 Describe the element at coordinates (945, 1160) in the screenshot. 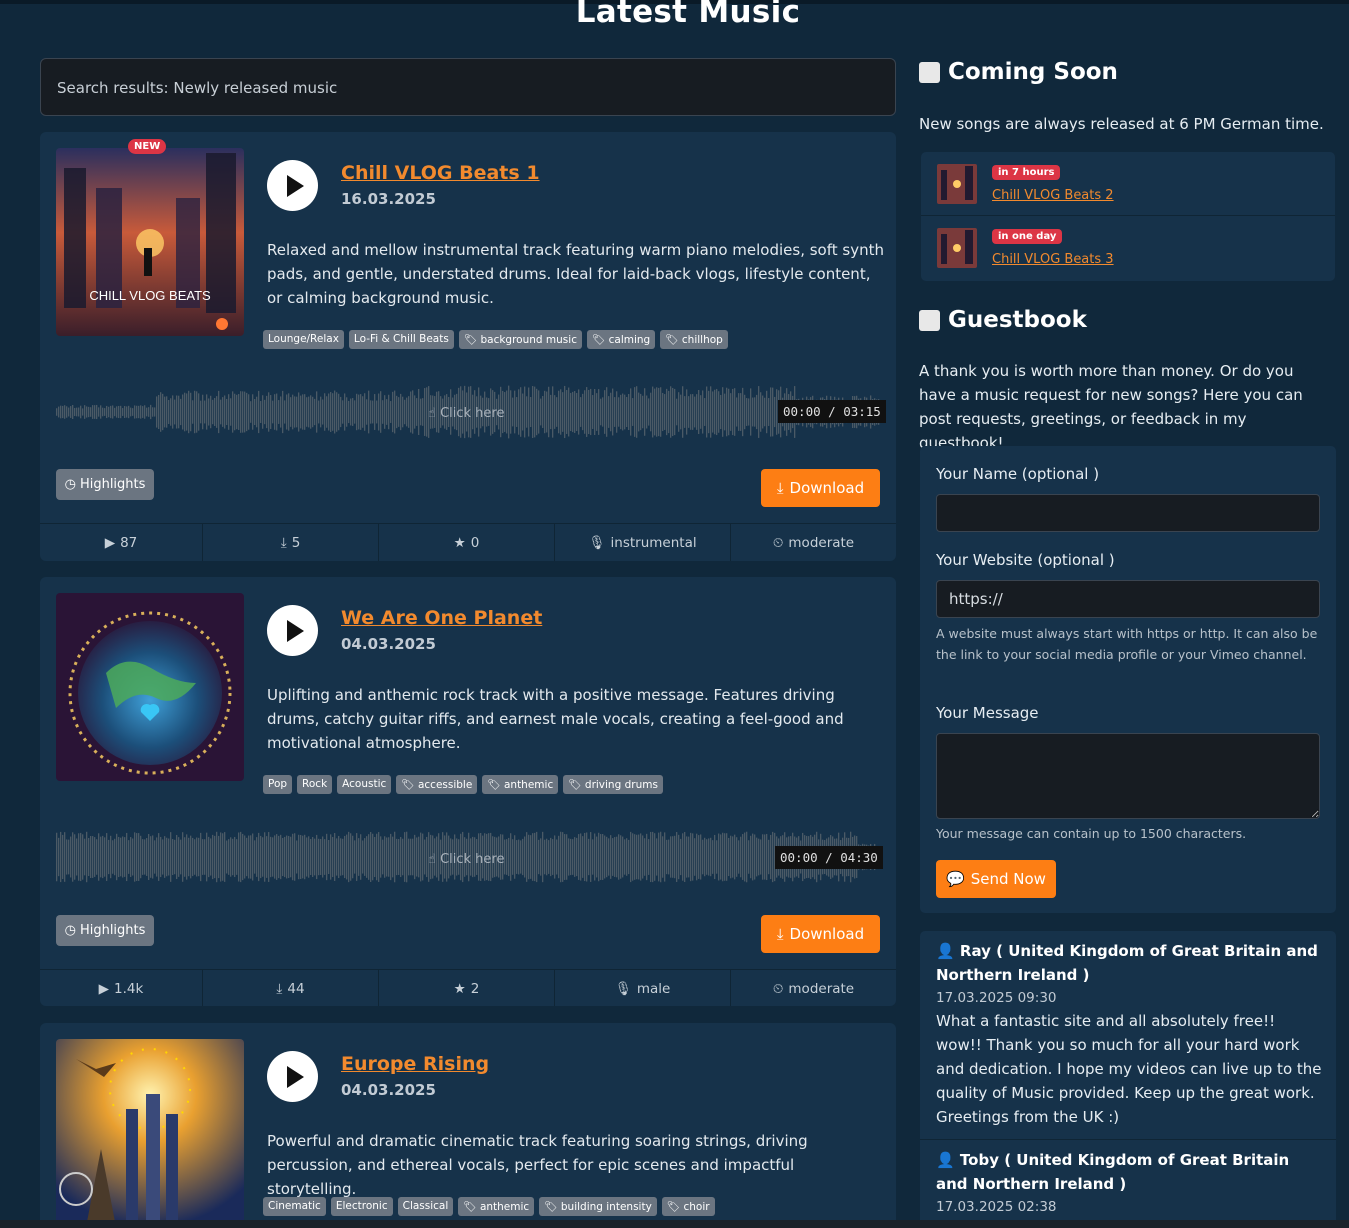

I see `user-icon: 👤` at that location.